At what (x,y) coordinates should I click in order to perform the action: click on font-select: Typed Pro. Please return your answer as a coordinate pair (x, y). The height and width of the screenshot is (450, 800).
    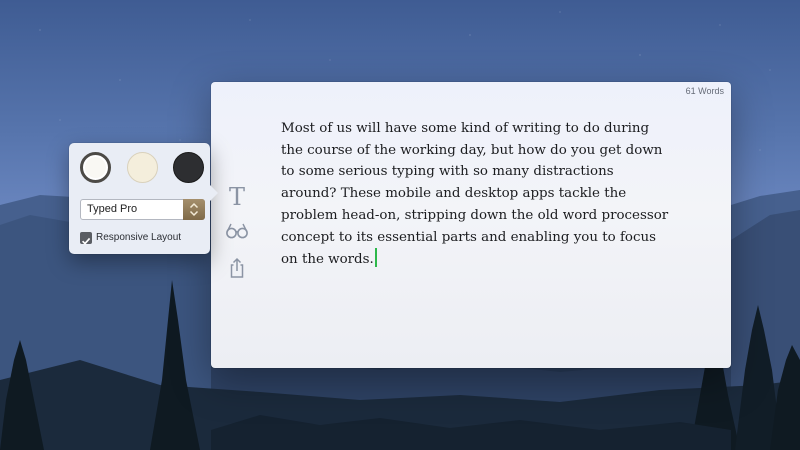
    Looking at the image, I should click on (142, 209).